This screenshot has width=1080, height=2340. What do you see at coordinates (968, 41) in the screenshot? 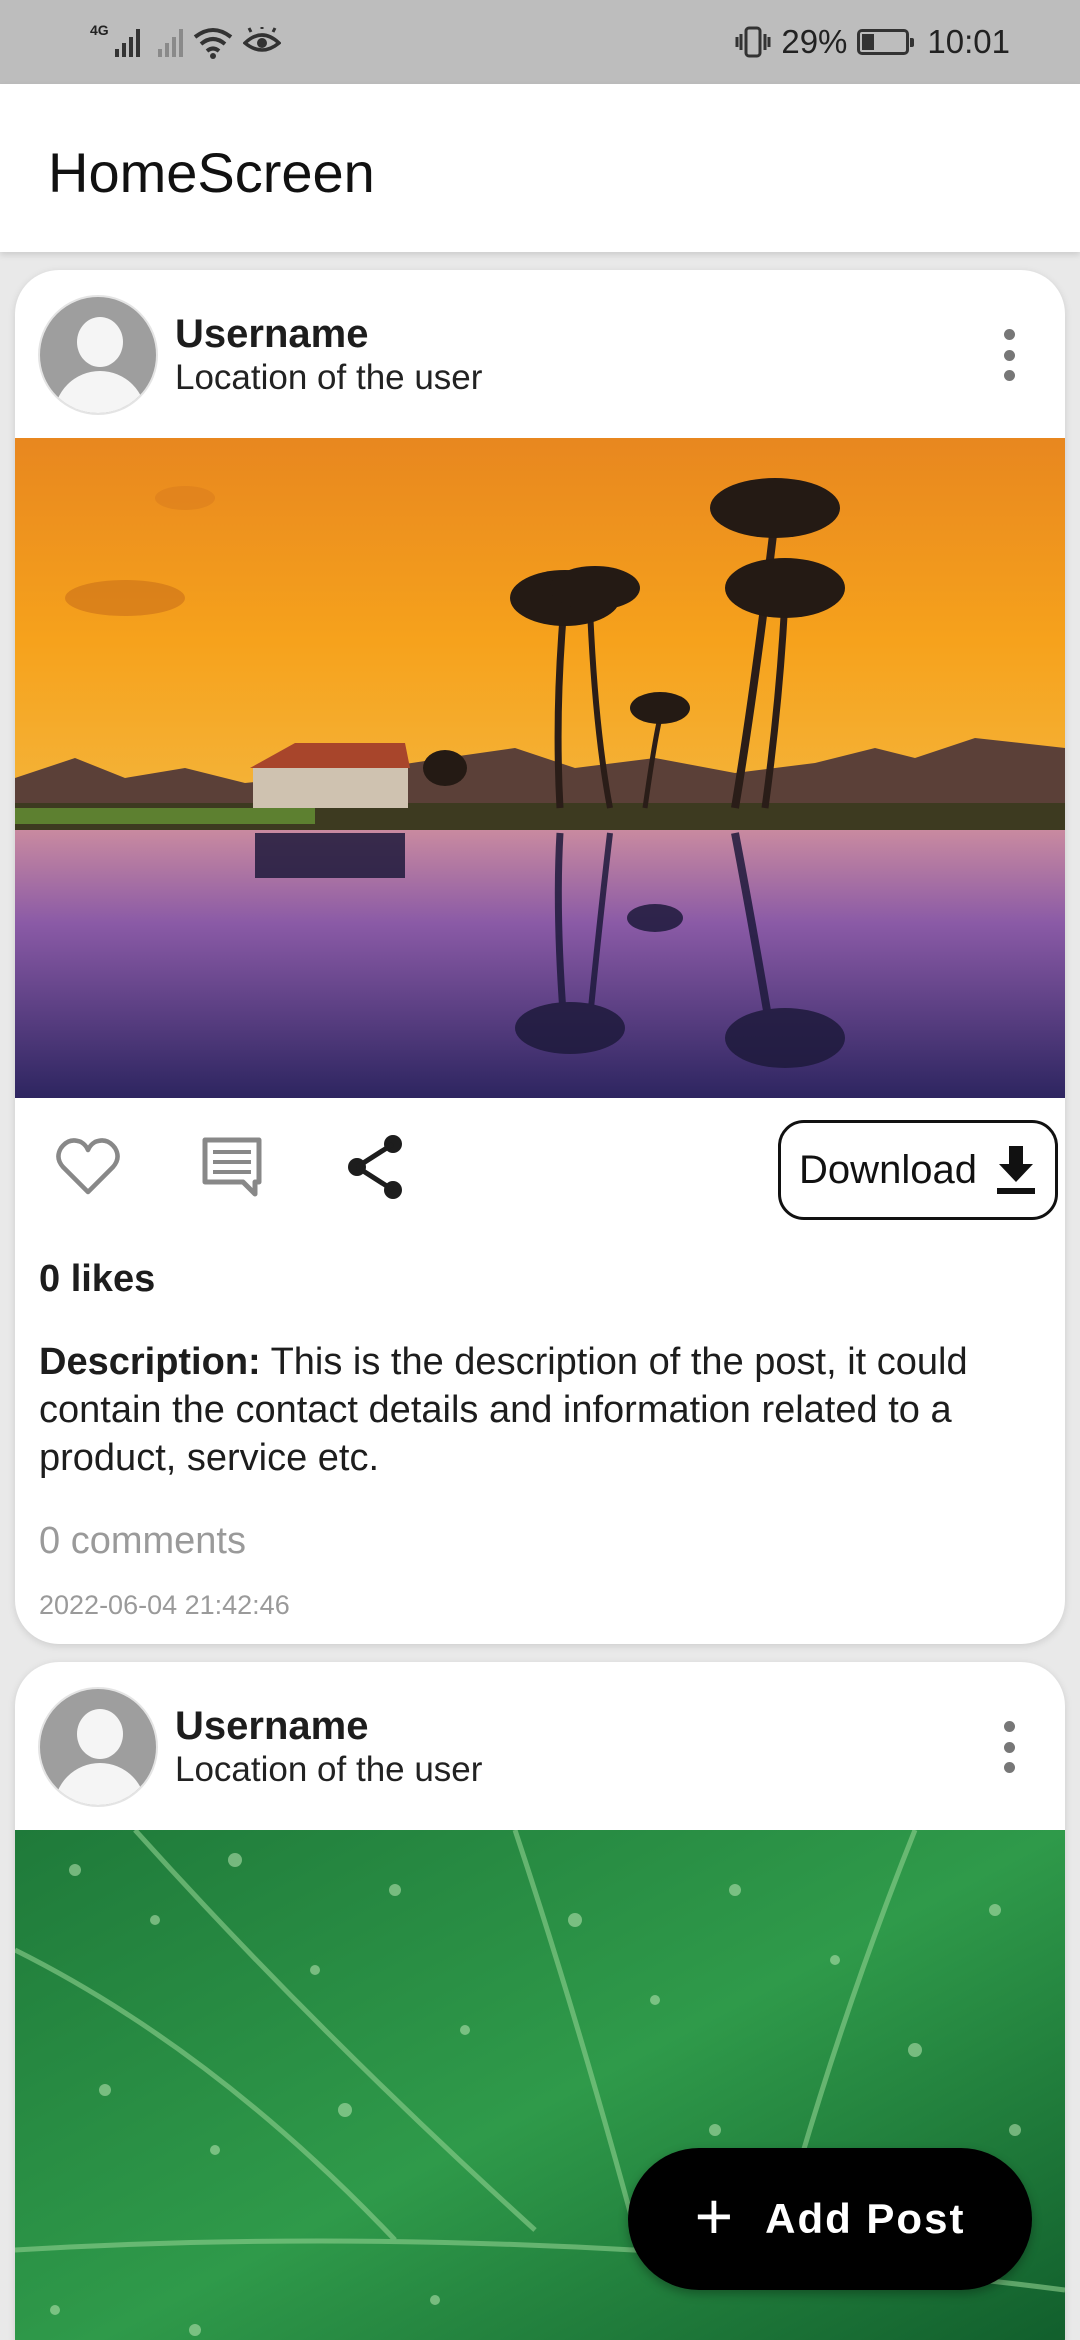
I see `clock: 10:01` at bounding box center [968, 41].